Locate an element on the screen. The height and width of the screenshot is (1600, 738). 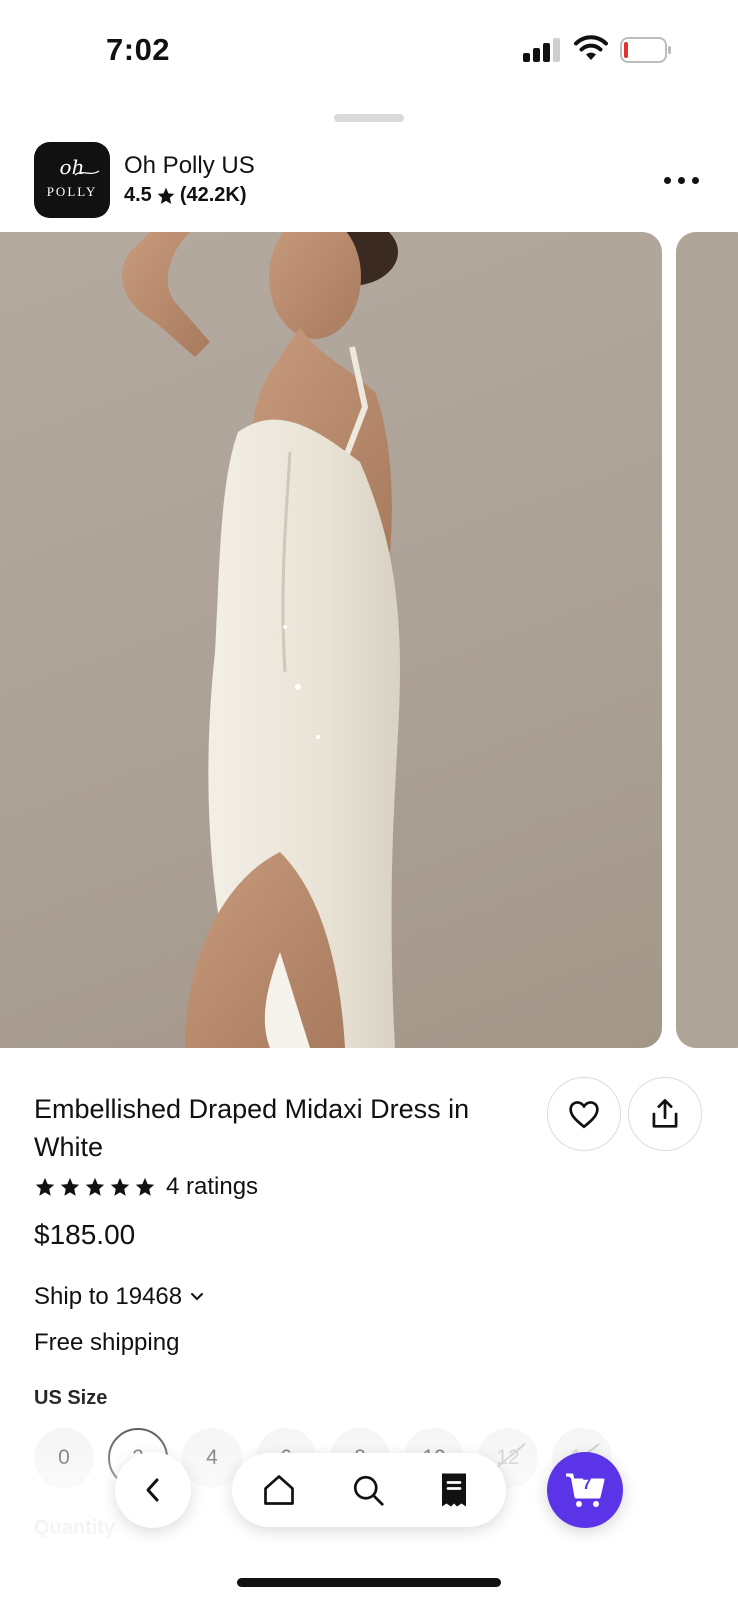
favorite-button is located at coordinates (584, 1114).